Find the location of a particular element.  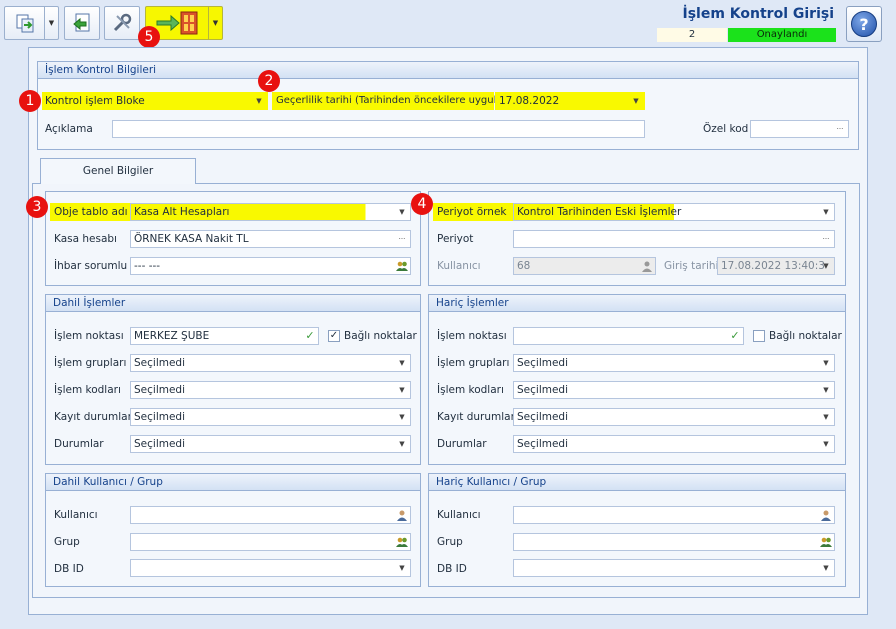

kullanici-ro-label: Kullanıcı is located at coordinates (459, 266).